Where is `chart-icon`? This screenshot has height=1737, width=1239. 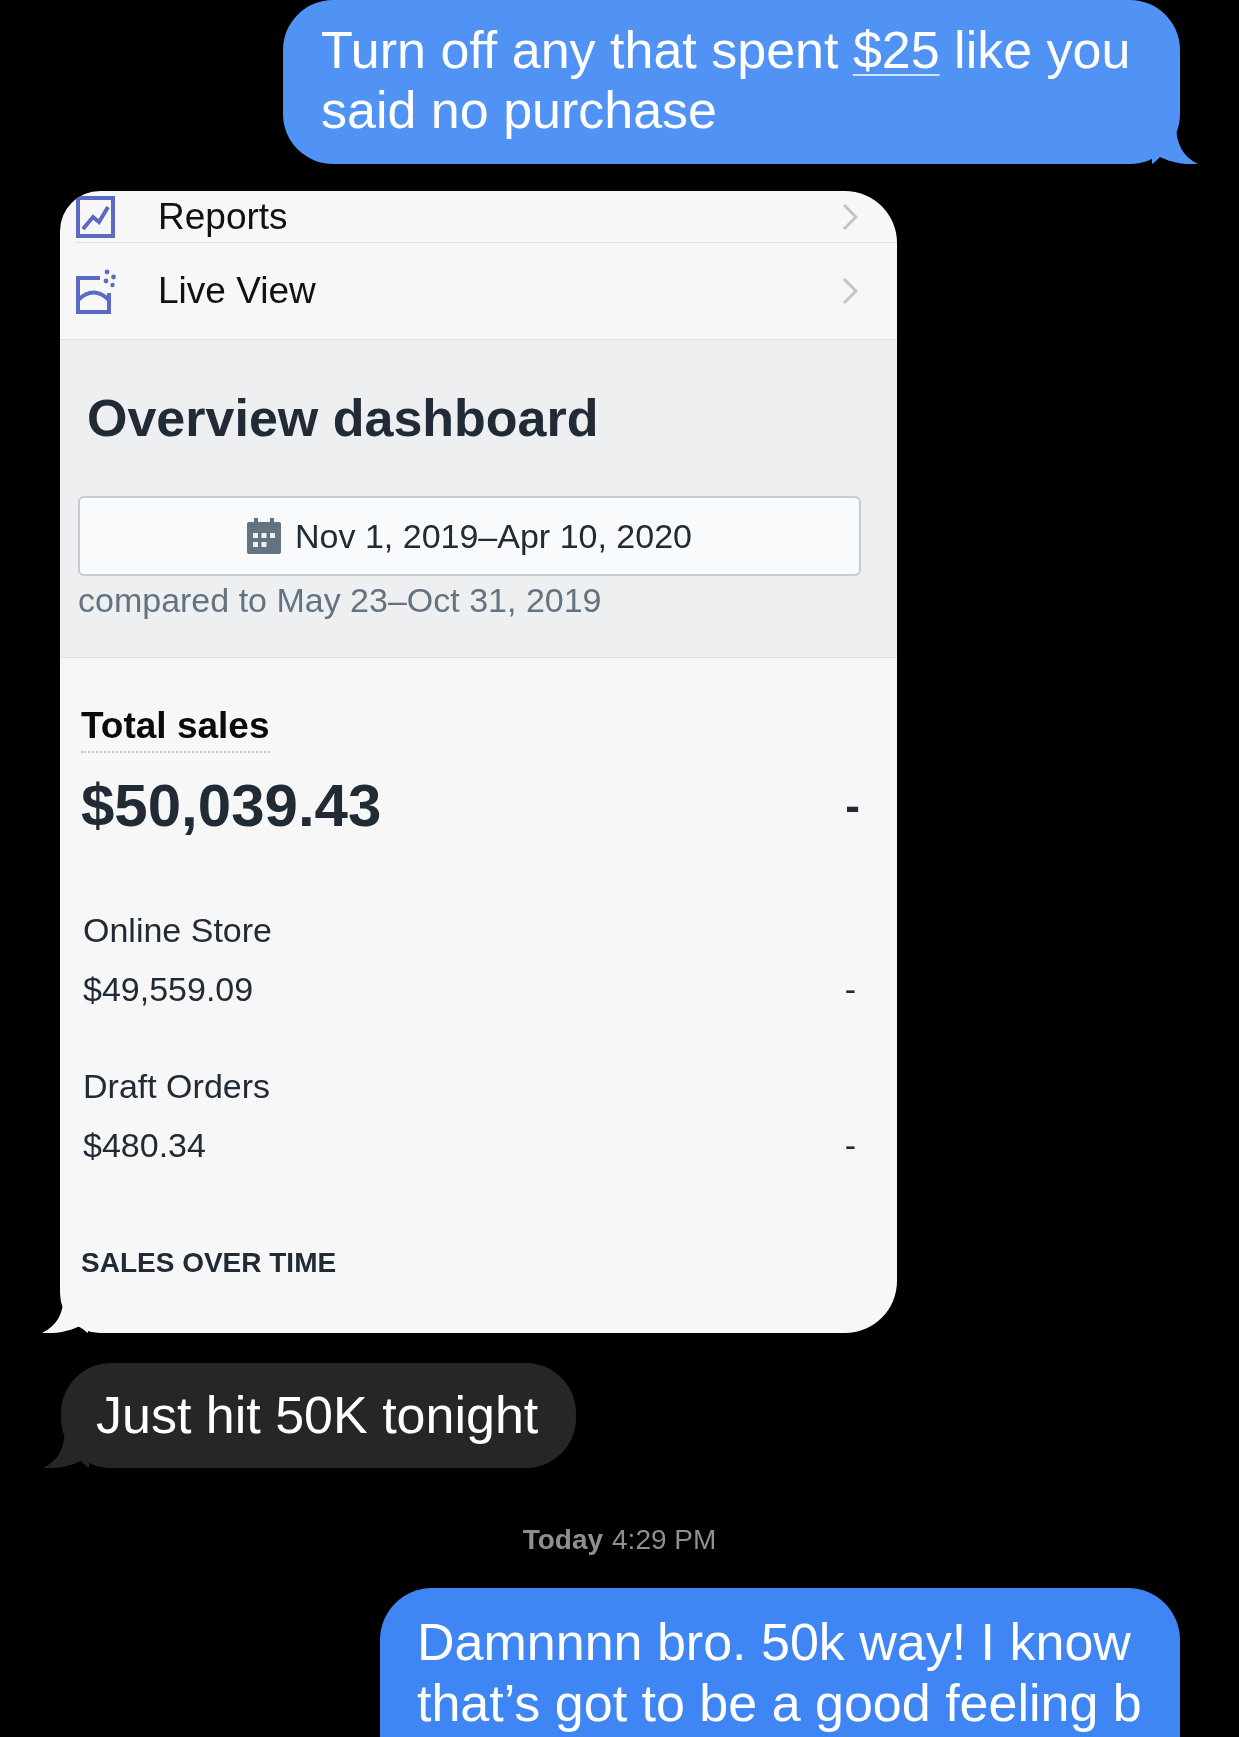 chart-icon is located at coordinates (95, 216).